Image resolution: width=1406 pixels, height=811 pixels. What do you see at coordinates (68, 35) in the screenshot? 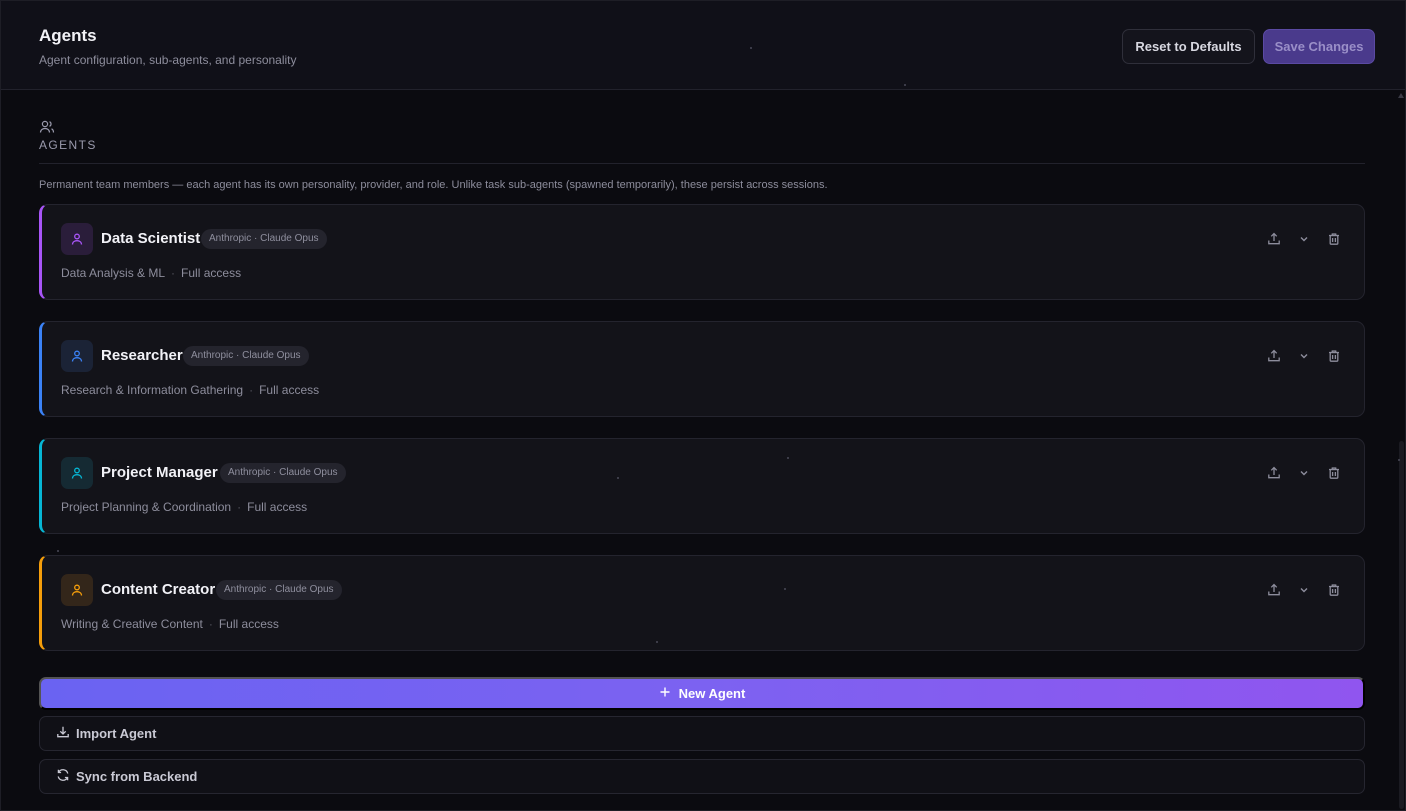
I see `page-title: Agents` at bounding box center [68, 35].